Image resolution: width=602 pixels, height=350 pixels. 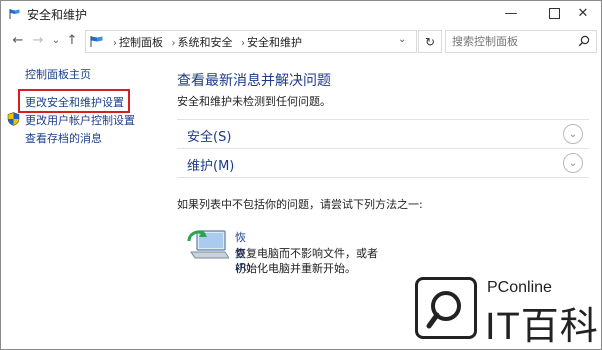 What do you see at coordinates (446, 308) in the screenshot?
I see `watermark-logo-icon` at bounding box center [446, 308].